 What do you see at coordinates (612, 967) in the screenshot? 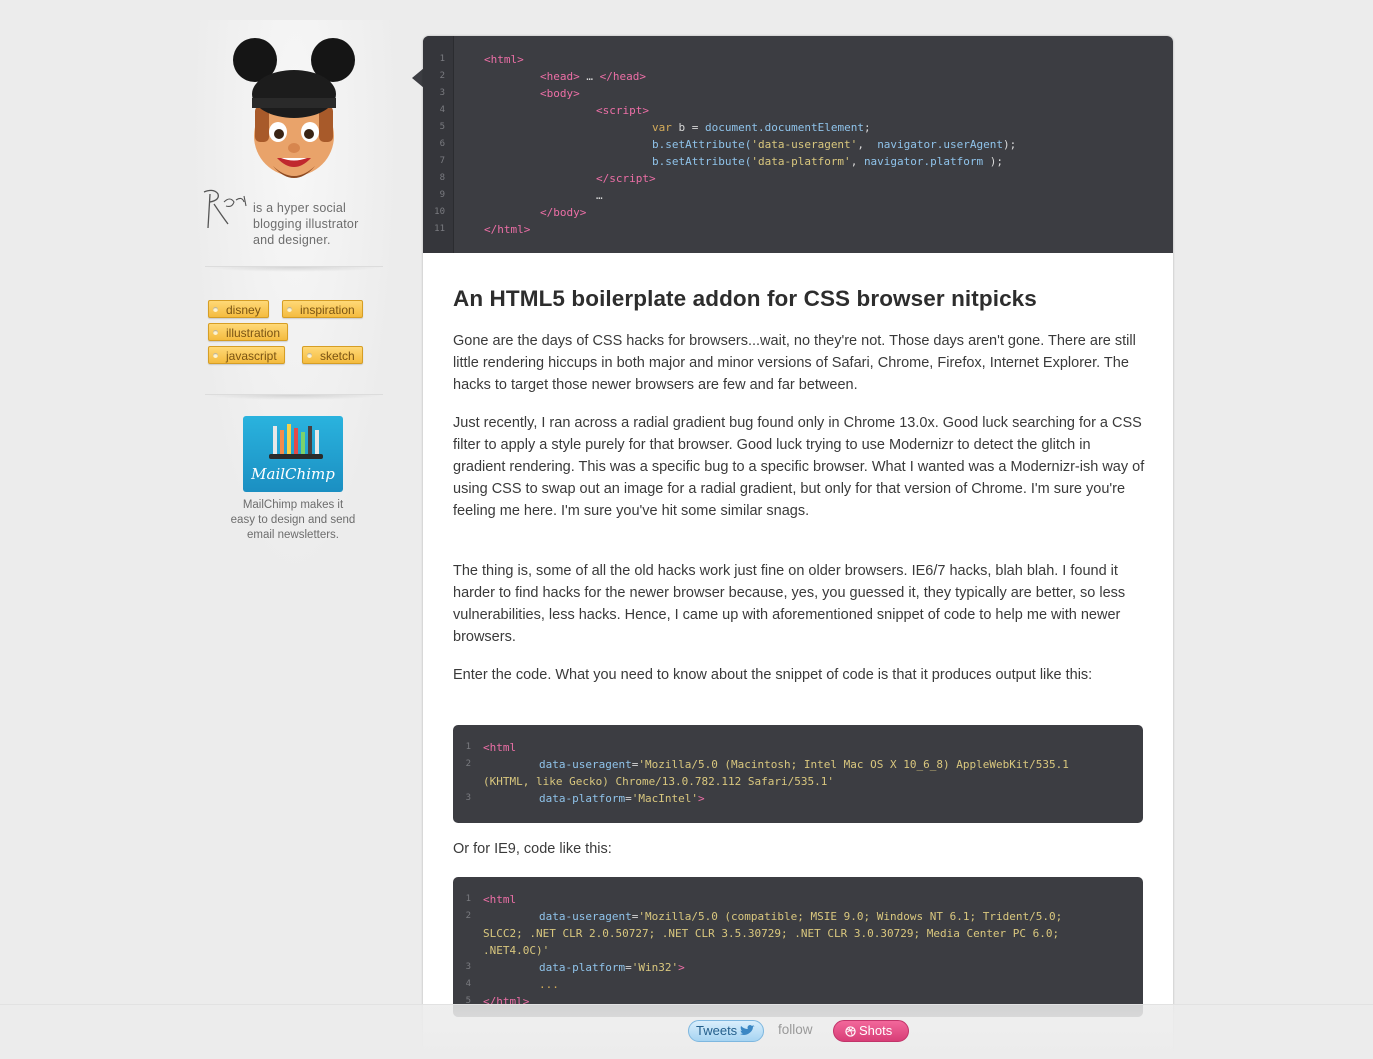
I see `code-line: data-platform='Win32'>` at bounding box center [612, 967].